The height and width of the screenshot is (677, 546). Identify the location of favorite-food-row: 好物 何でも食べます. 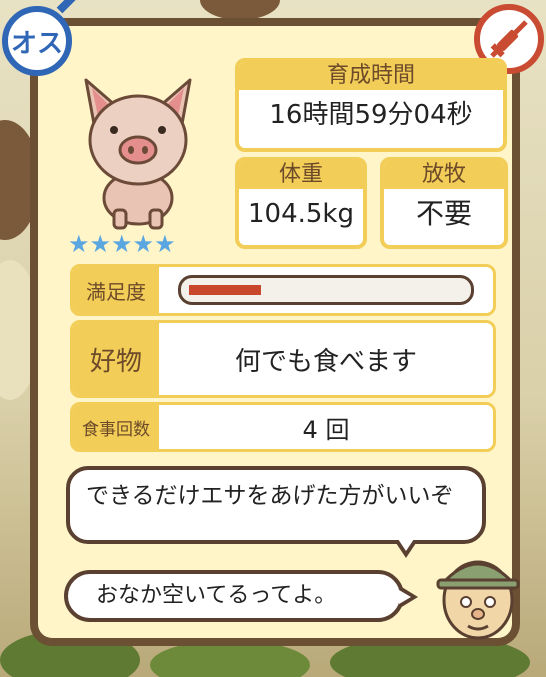
(283, 359).